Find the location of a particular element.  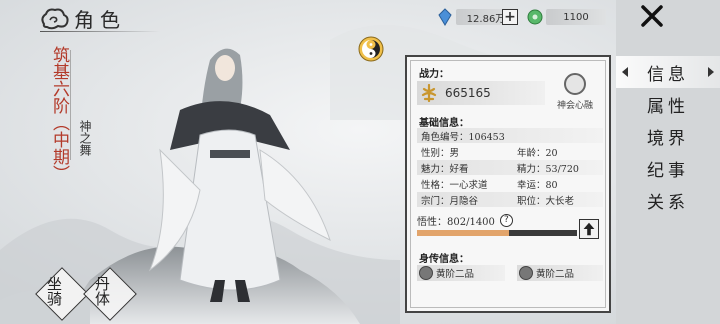

power-row: 665165 is located at coordinates (481, 93).